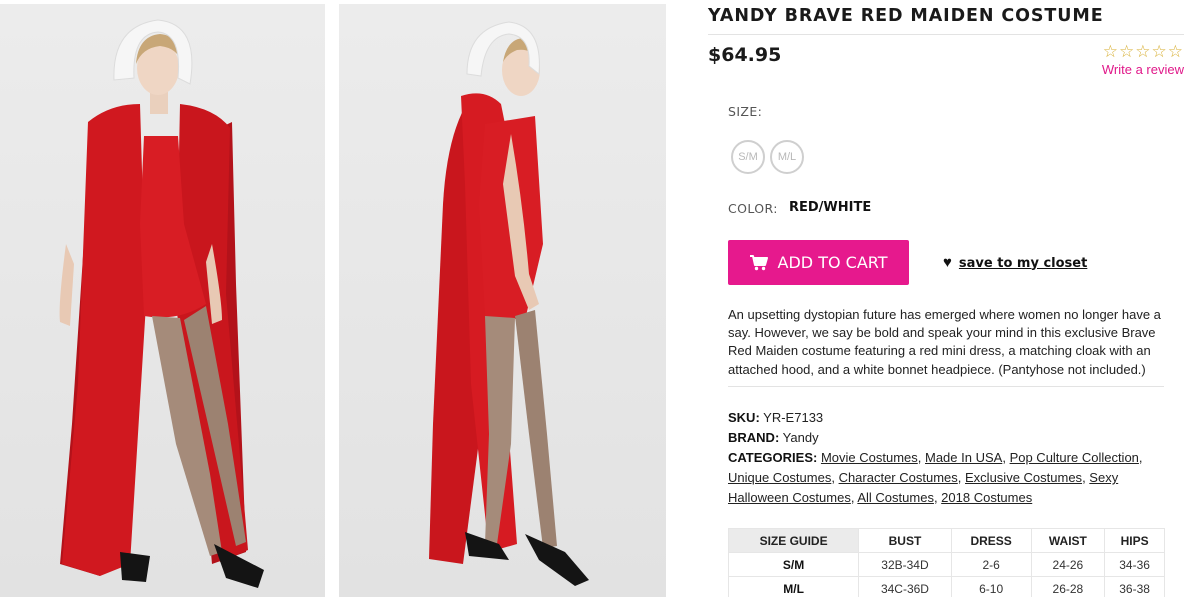 The width and height of the screenshot is (1200, 597). I want to click on add-to-cart-button: ADD TO CART, so click(818, 262).